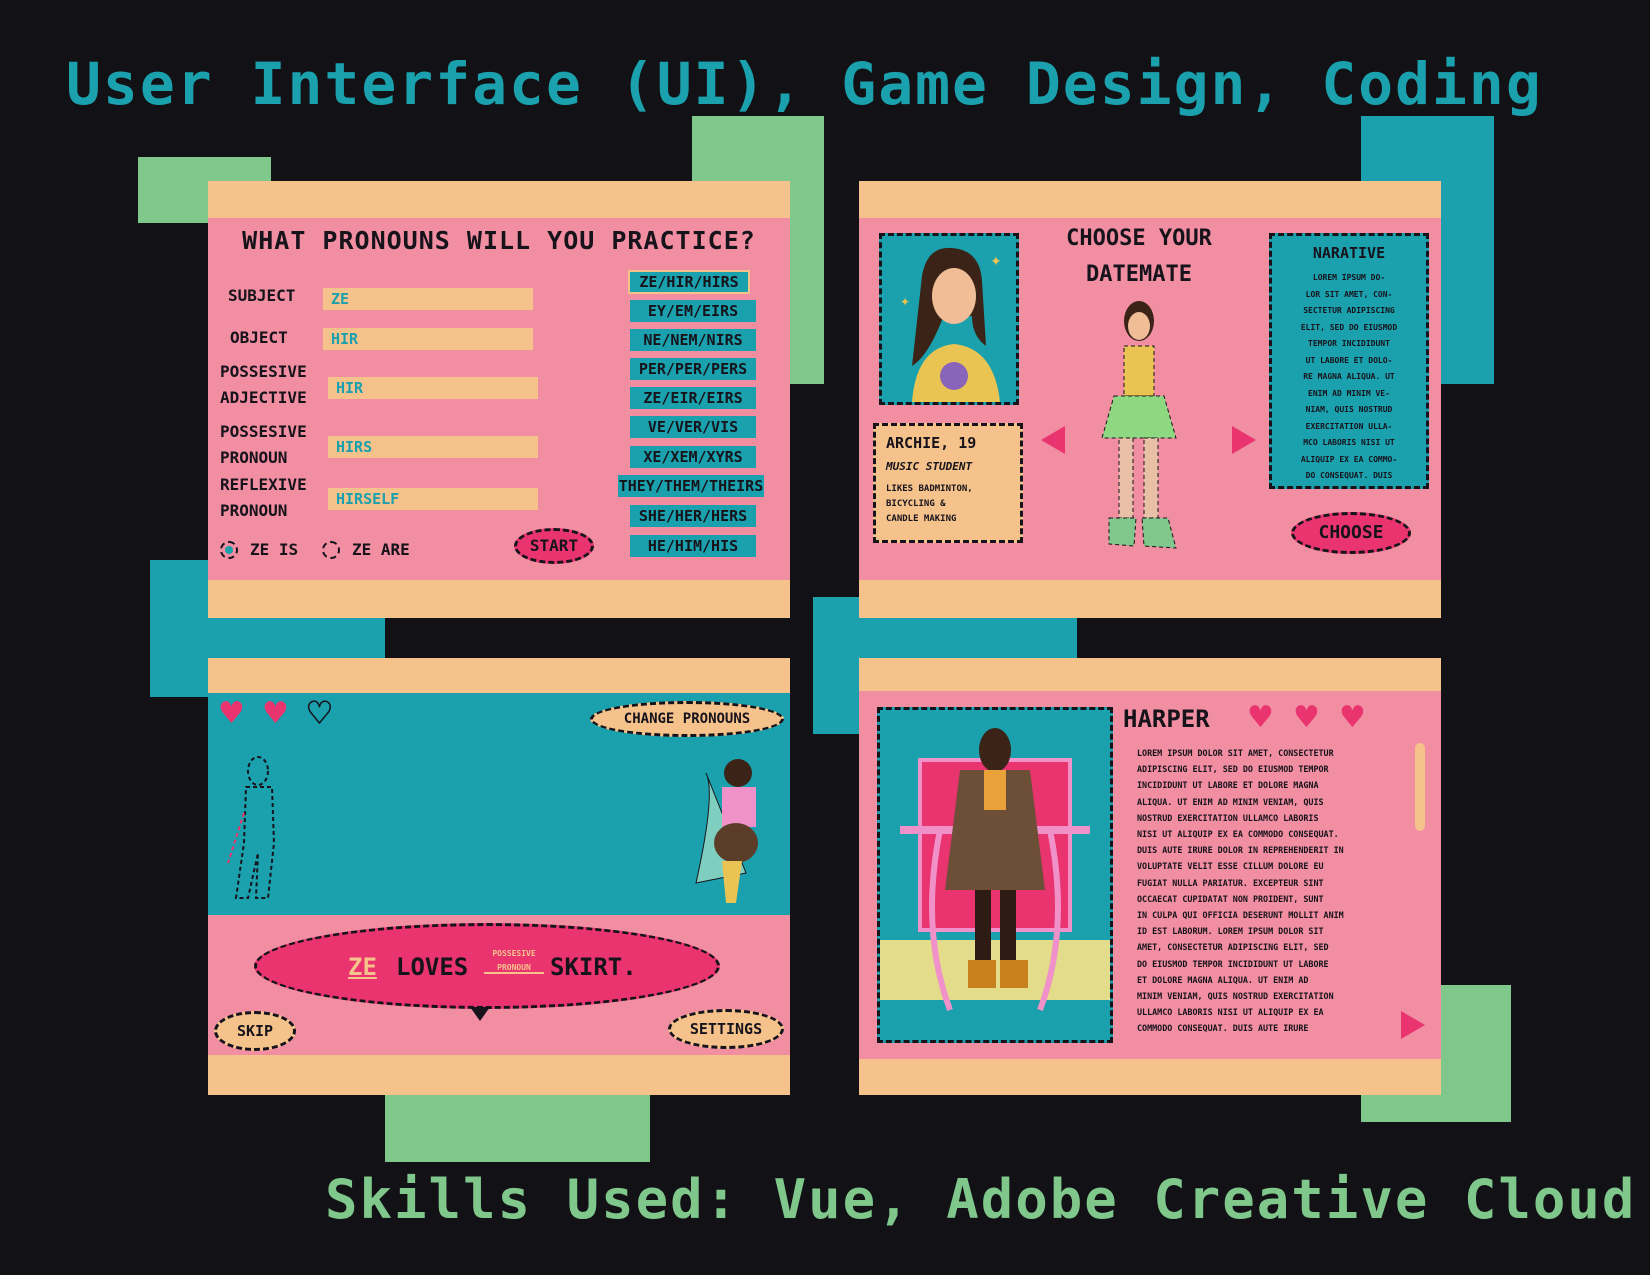  What do you see at coordinates (804, 84) in the screenshot?
I see `page-title: User Interface (UI), Game Design, Coding` at bounding box center [804, 84].